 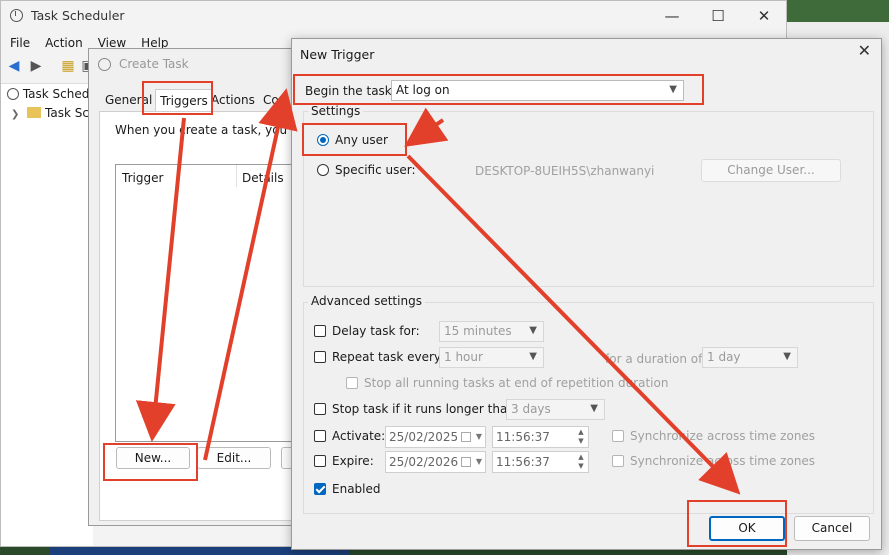 I want to click on annotation-arrow-to-any-user, so click(x=426, y=127).